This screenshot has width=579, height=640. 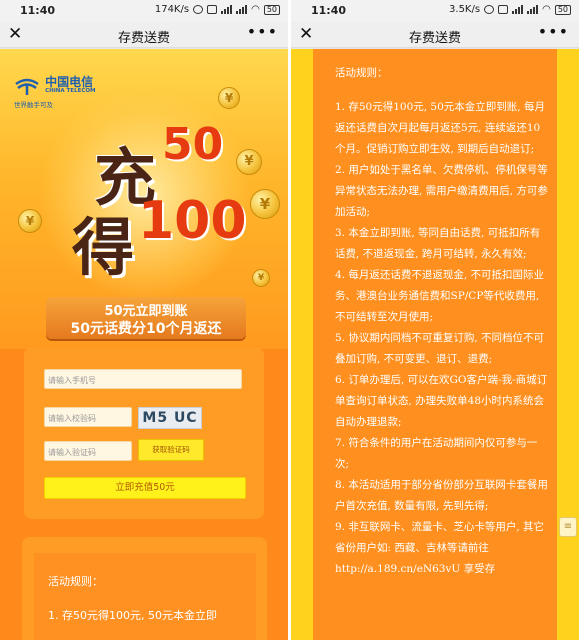 I want to click on rule-item: 7. 符合条件的用户在活动期间内仅可参与一次;, so click(x=436, y=453).